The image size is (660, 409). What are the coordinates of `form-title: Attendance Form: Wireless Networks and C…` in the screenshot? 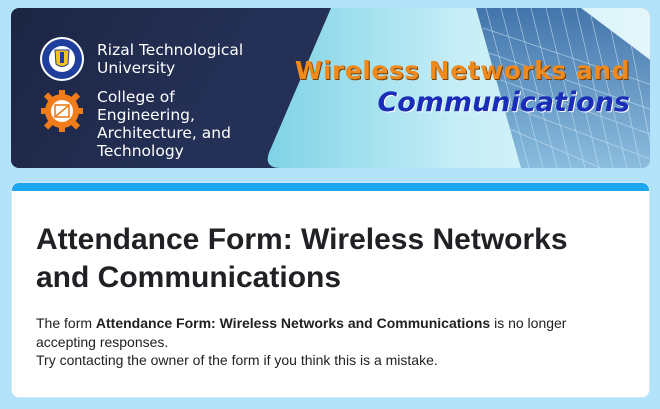 It's located at (302, 258).